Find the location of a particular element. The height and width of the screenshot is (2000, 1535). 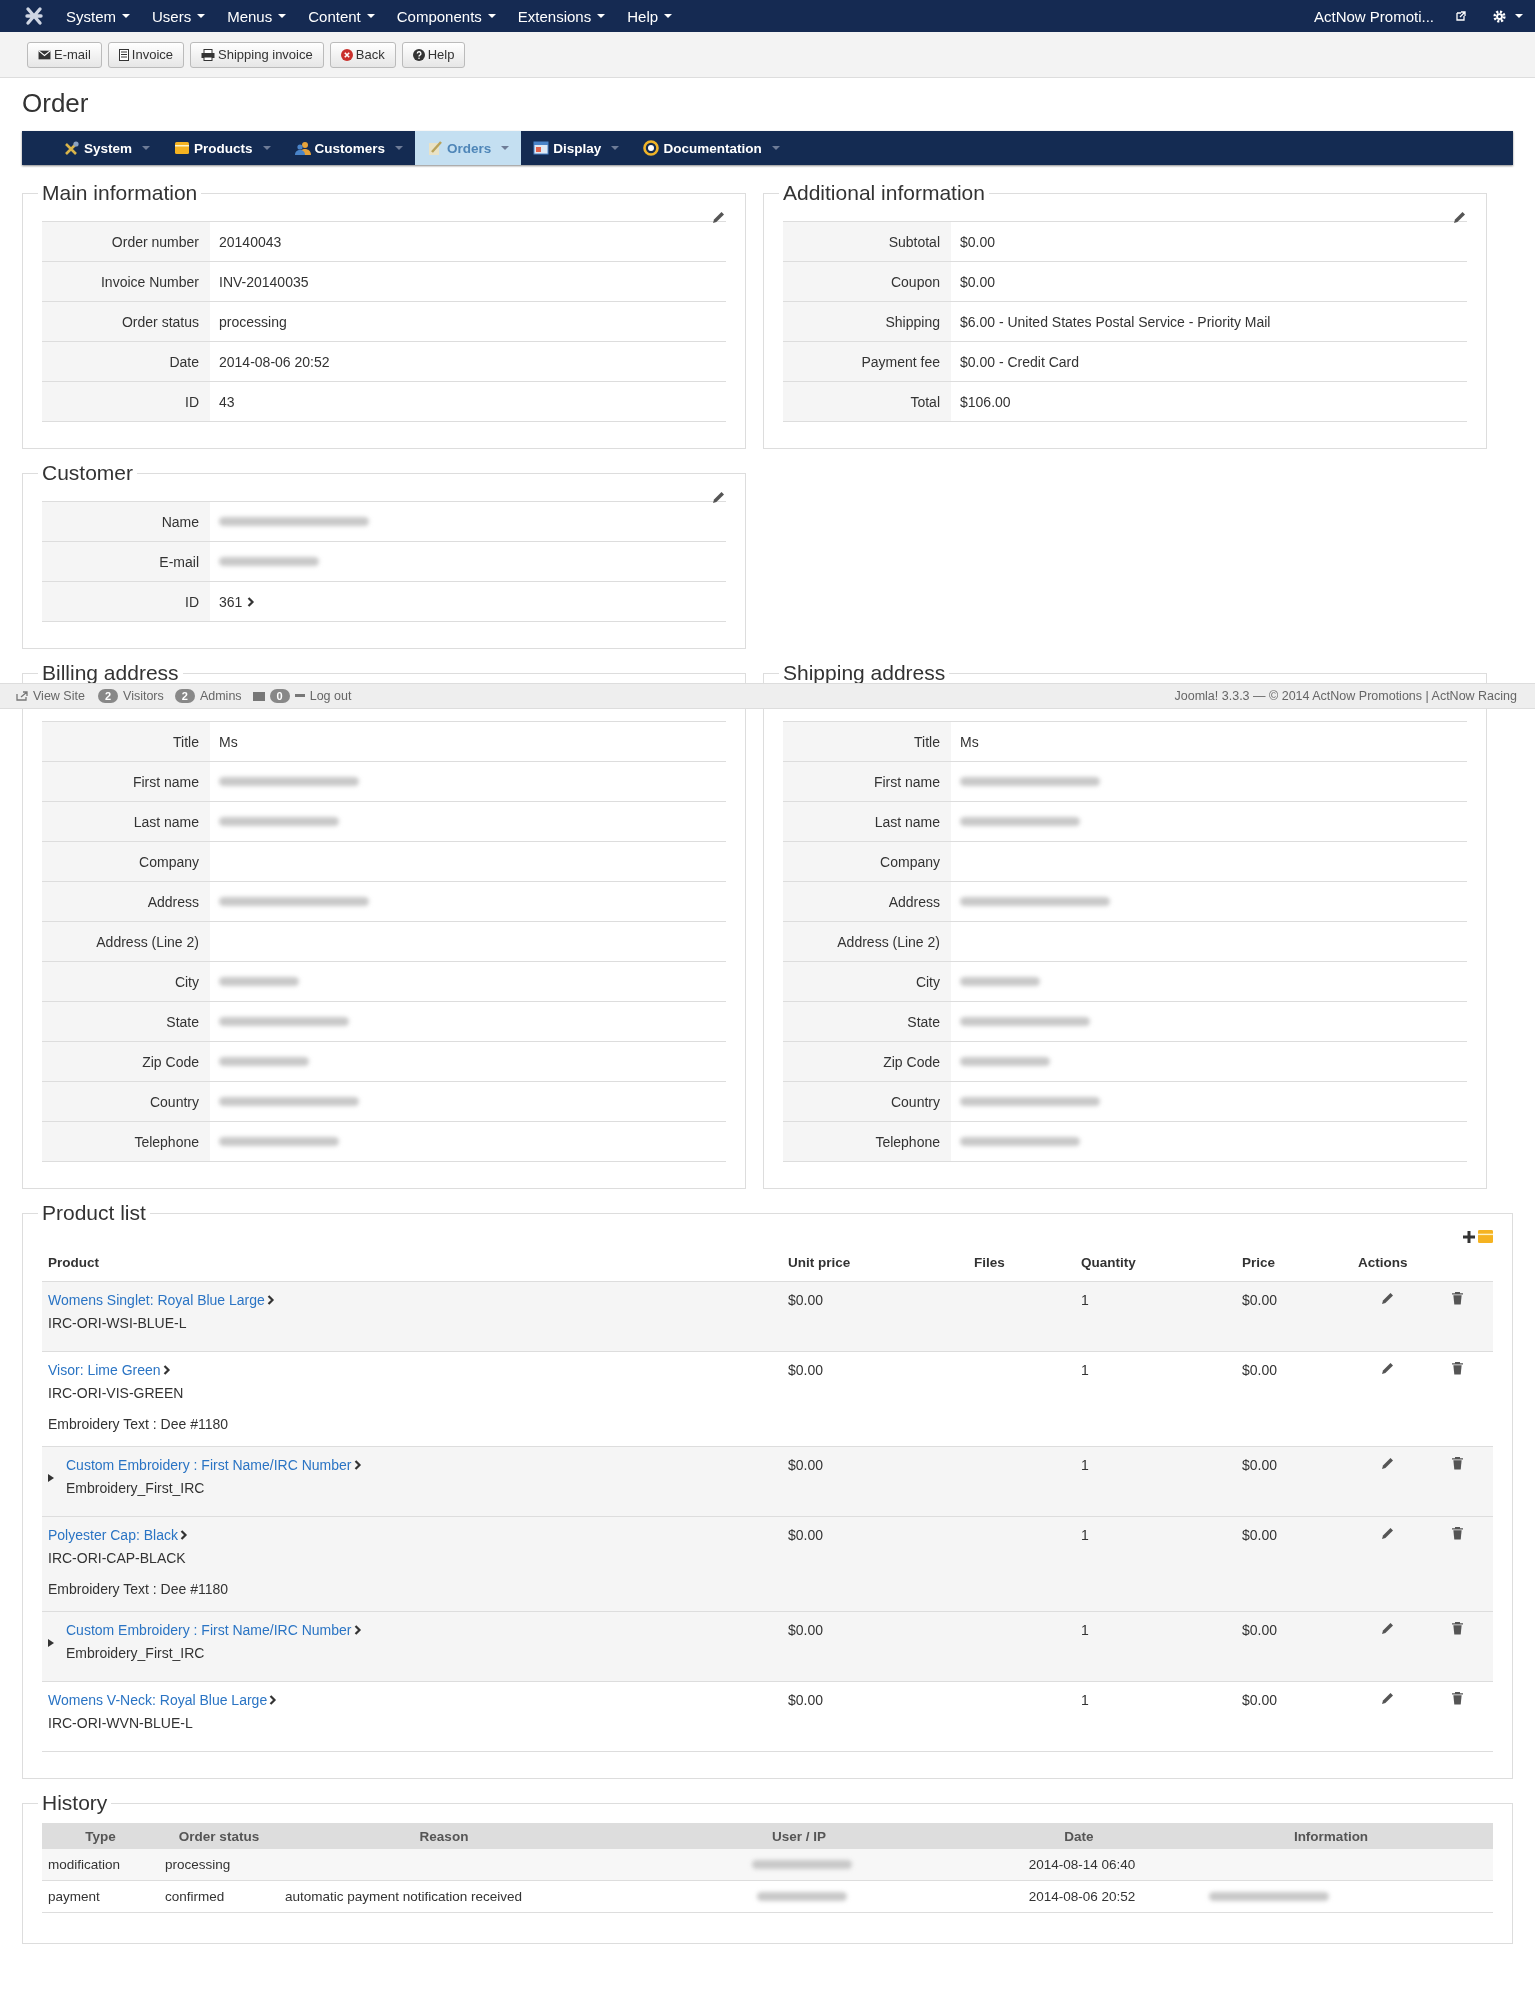

toolbar-button: Help is located at coordinates (433, 54).